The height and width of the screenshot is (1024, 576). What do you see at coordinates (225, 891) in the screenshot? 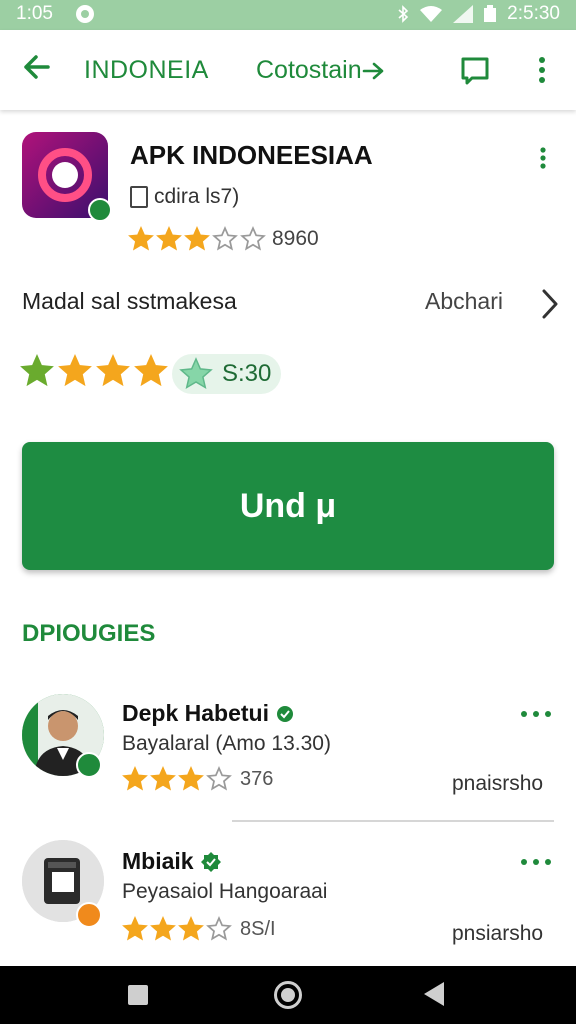
I see `review-subtitle: Peyasaiol Hangoaraai` at bounding box center [225, 891].